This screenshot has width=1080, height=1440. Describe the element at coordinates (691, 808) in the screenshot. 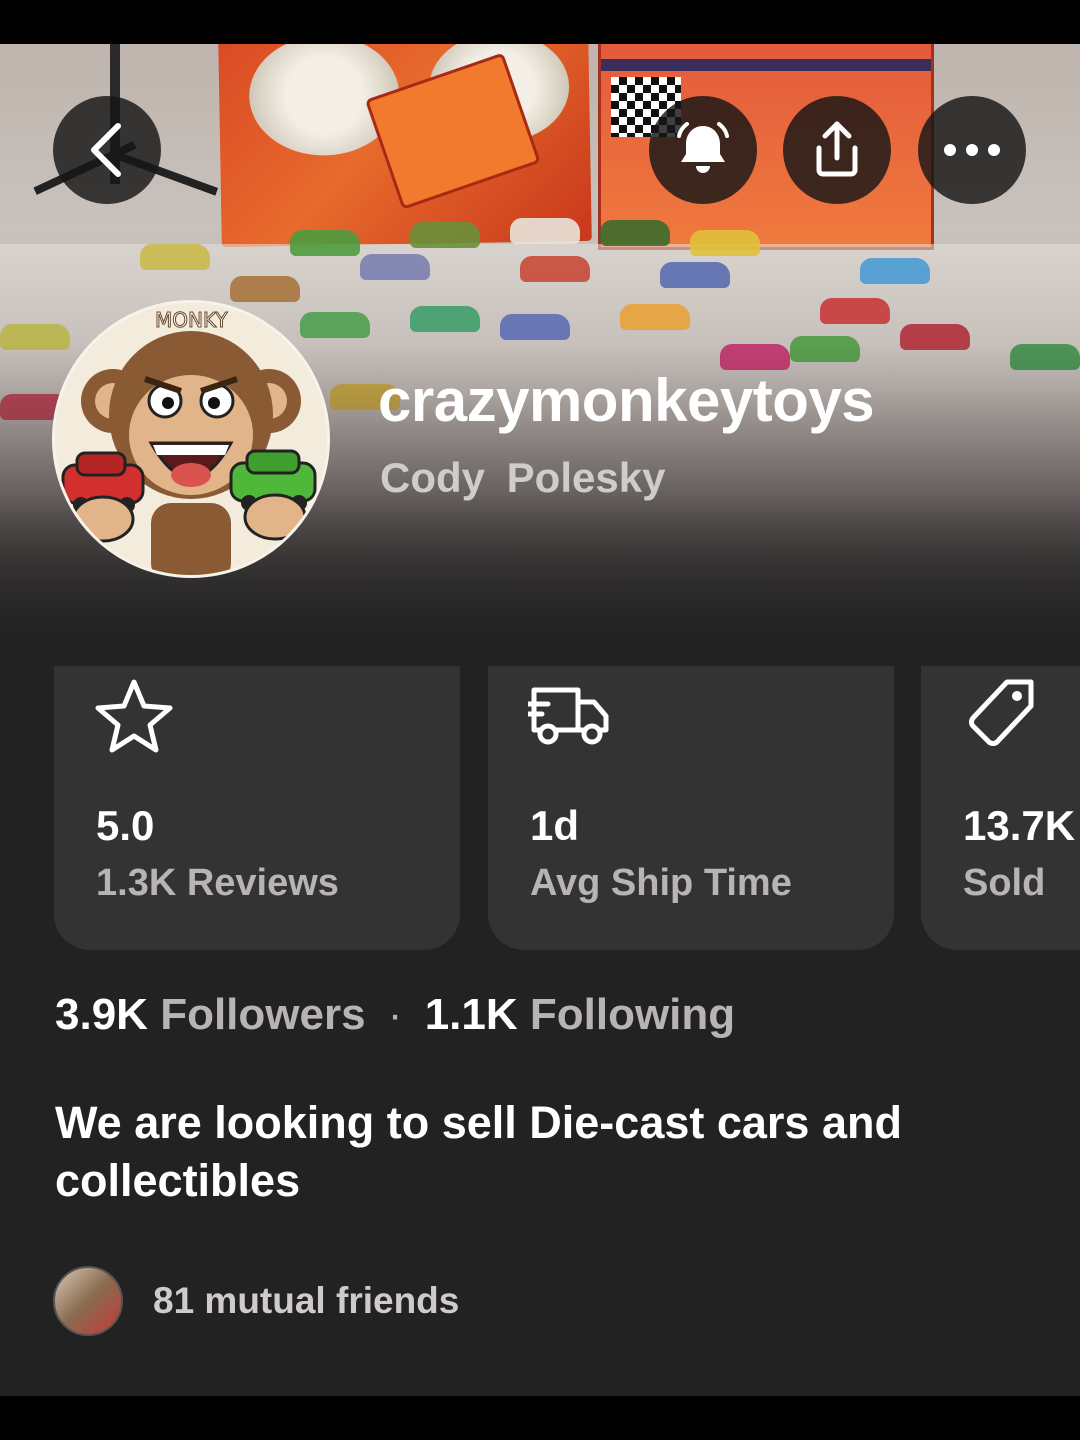

I see `stat-card-ship-time: 1d Avg Ship Time` at that location.